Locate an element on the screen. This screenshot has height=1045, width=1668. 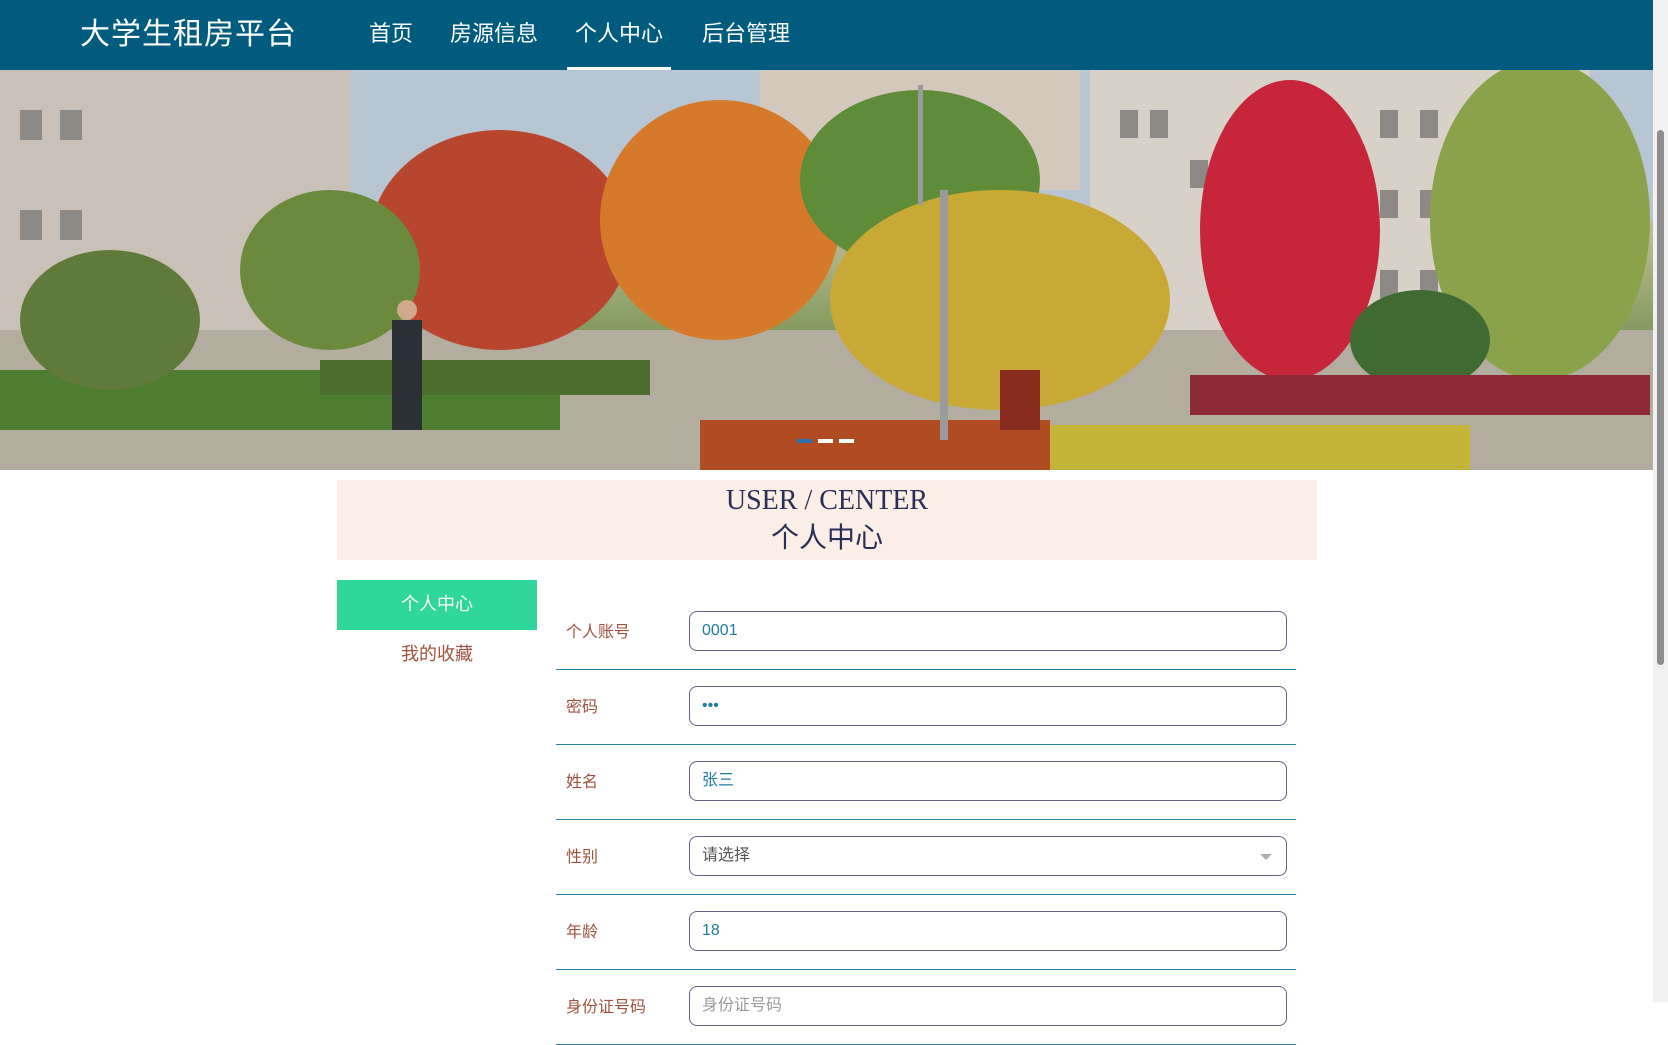
age-input: 18 is located at coordinates (988, 931).